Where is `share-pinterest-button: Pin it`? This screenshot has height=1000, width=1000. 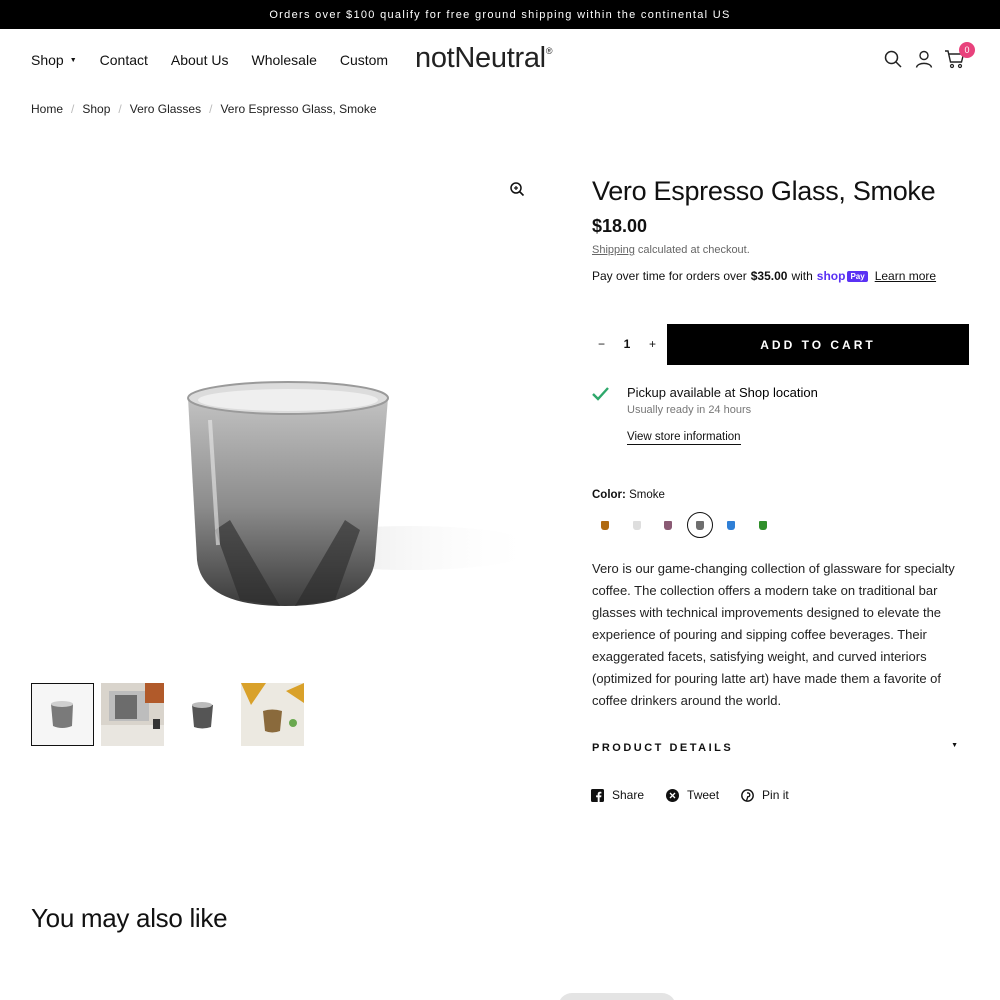 share-pinterest-button: Pin it is located at coordinates (765, 795).